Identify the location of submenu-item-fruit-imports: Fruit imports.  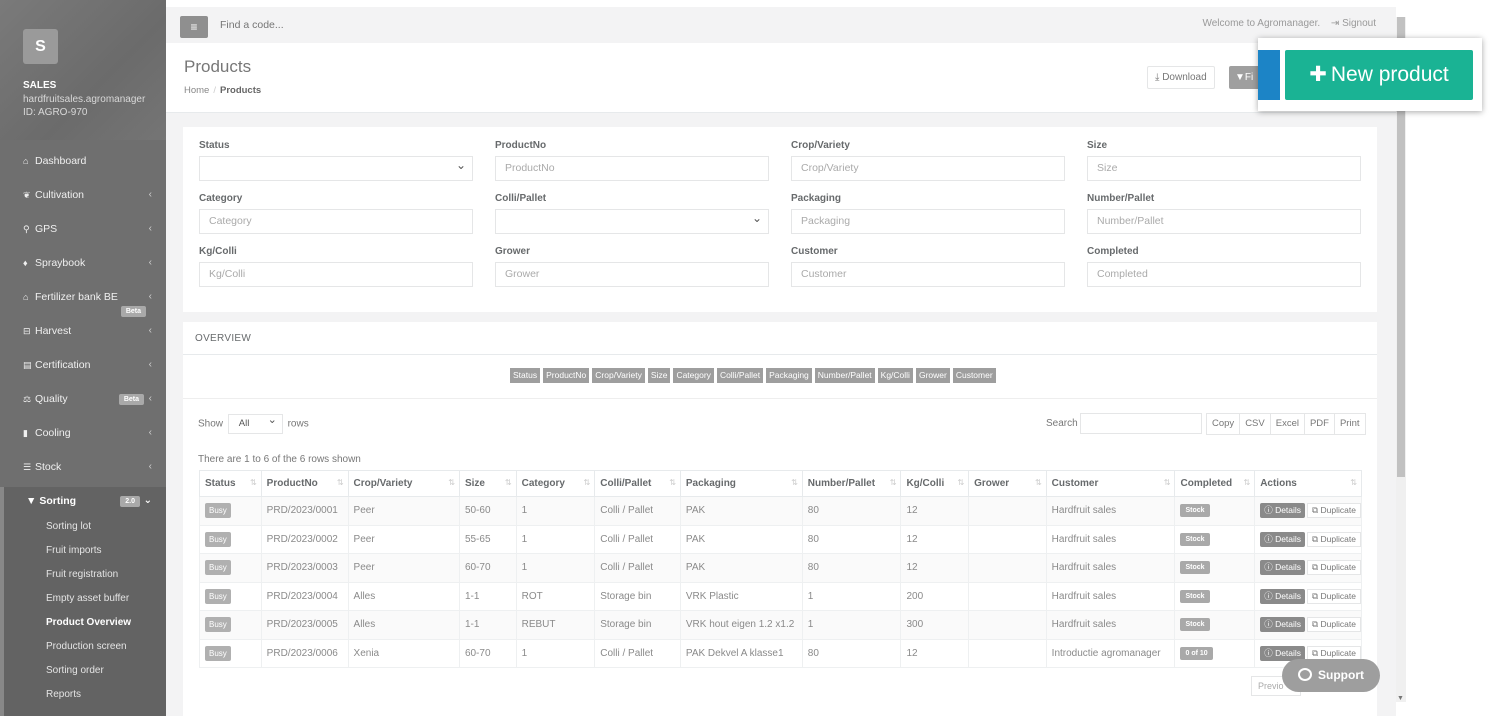
(85, 551).